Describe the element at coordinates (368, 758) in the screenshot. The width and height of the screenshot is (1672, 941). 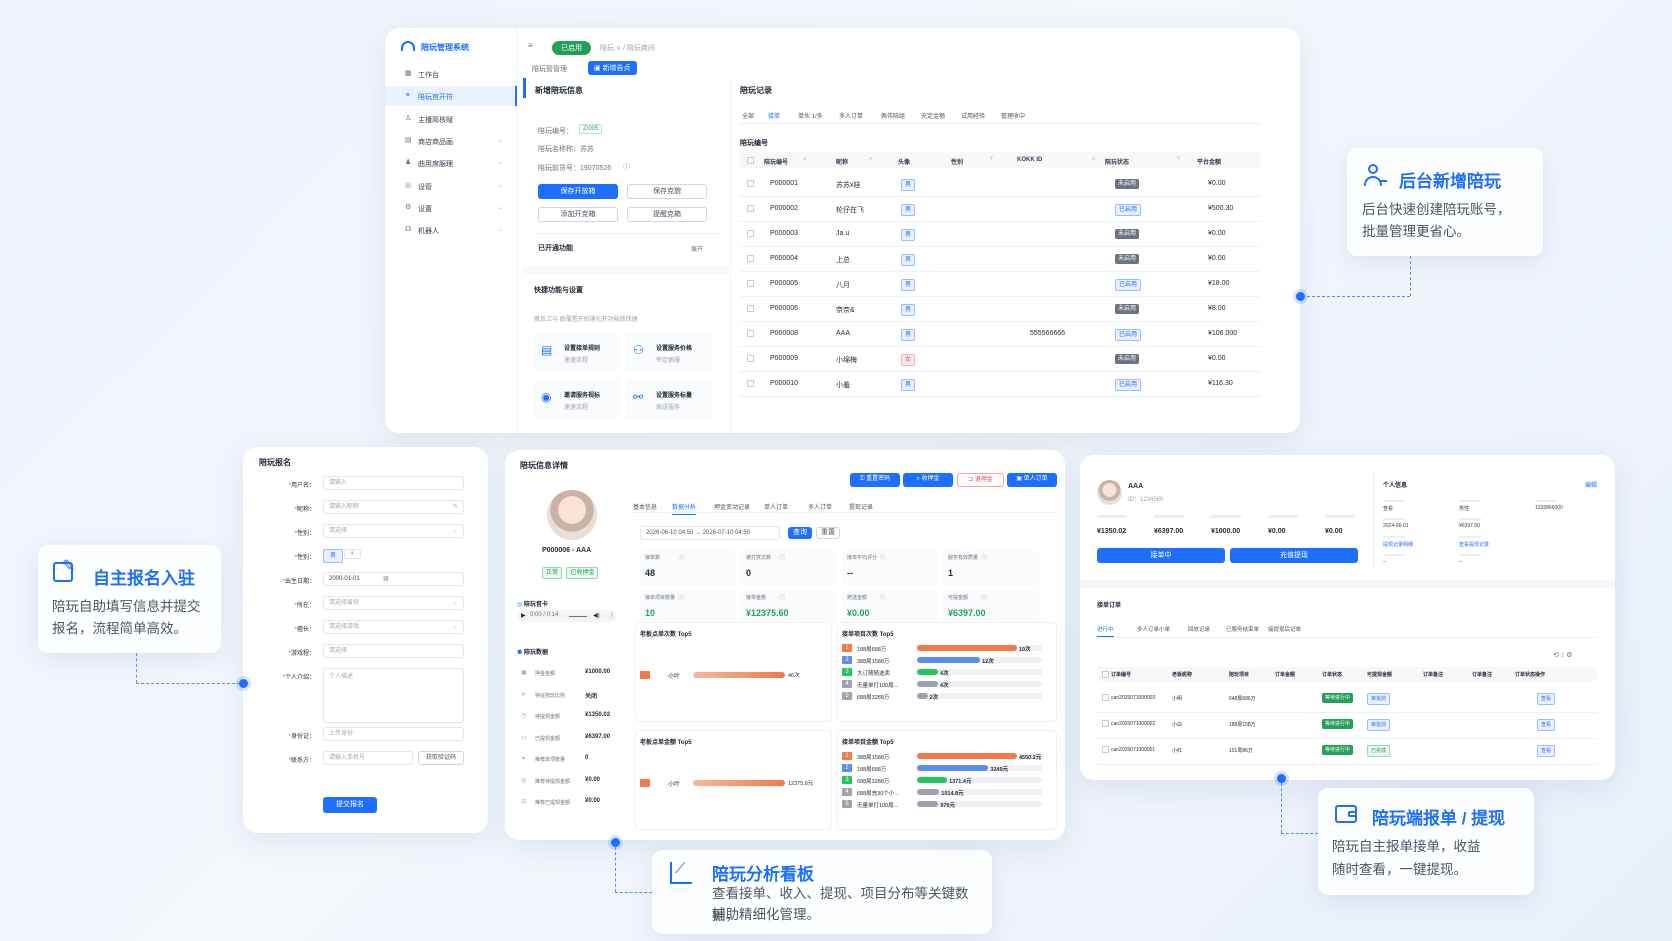
I see `signup-input-10: 请输入手机号` at that location.